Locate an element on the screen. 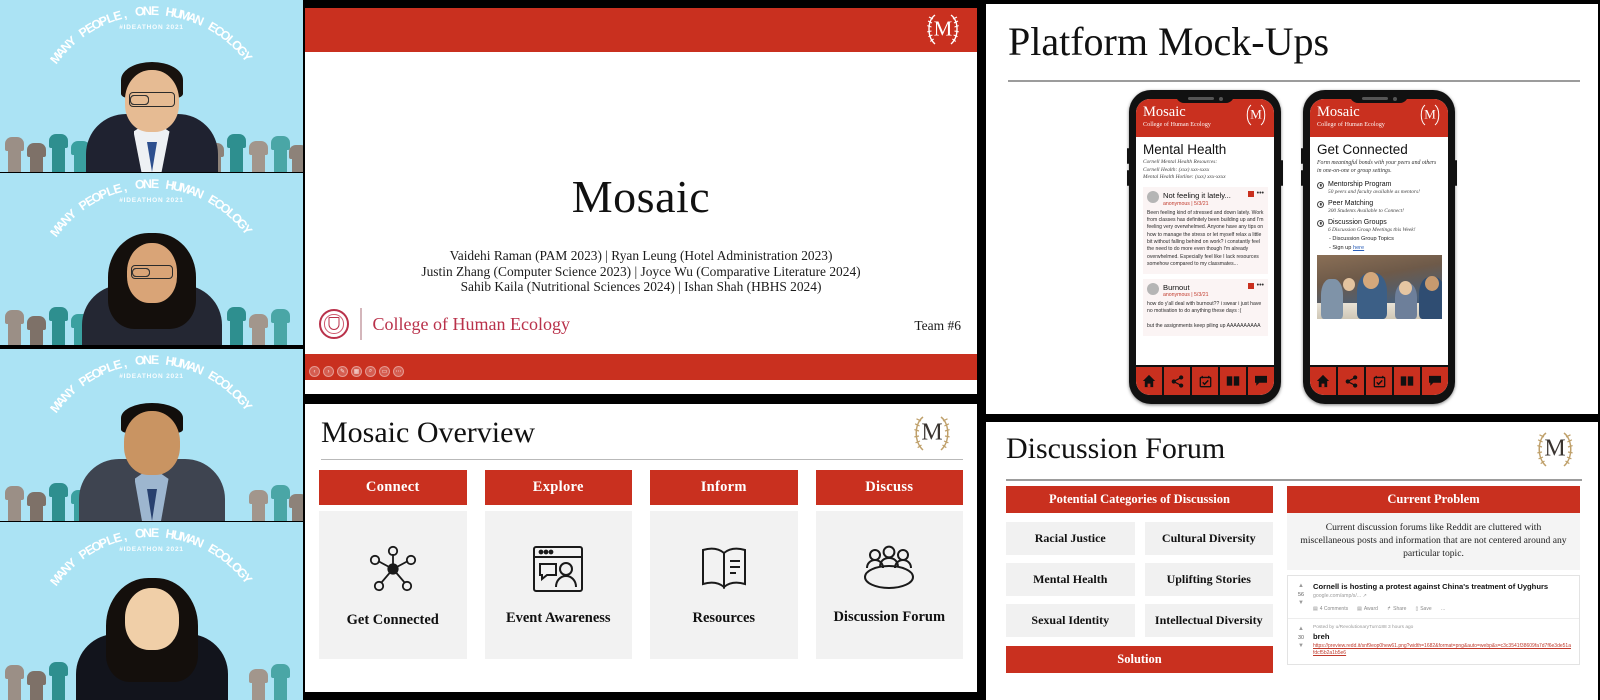 This screenshot has height=700, width=1600. category-chip: Racial Justice is located at coordinates (1070, 538).